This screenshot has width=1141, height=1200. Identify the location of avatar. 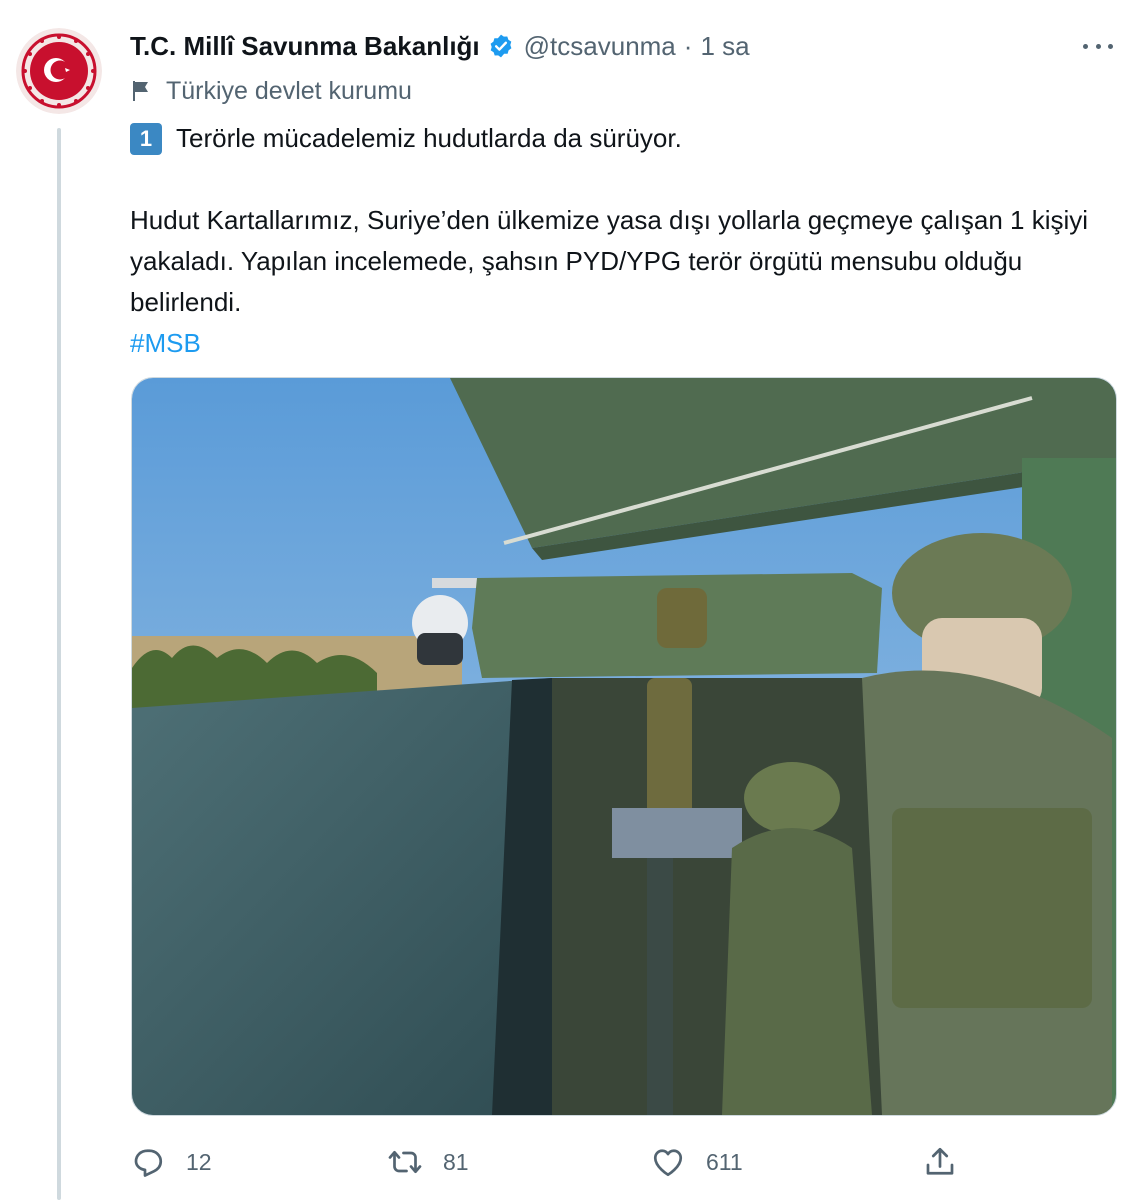
(59, 71).